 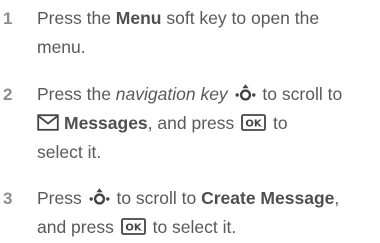 What do you see at coordinates (337, 198) in the screenshot?
I see `text-segment: ,` at bounding box center [337, 198].